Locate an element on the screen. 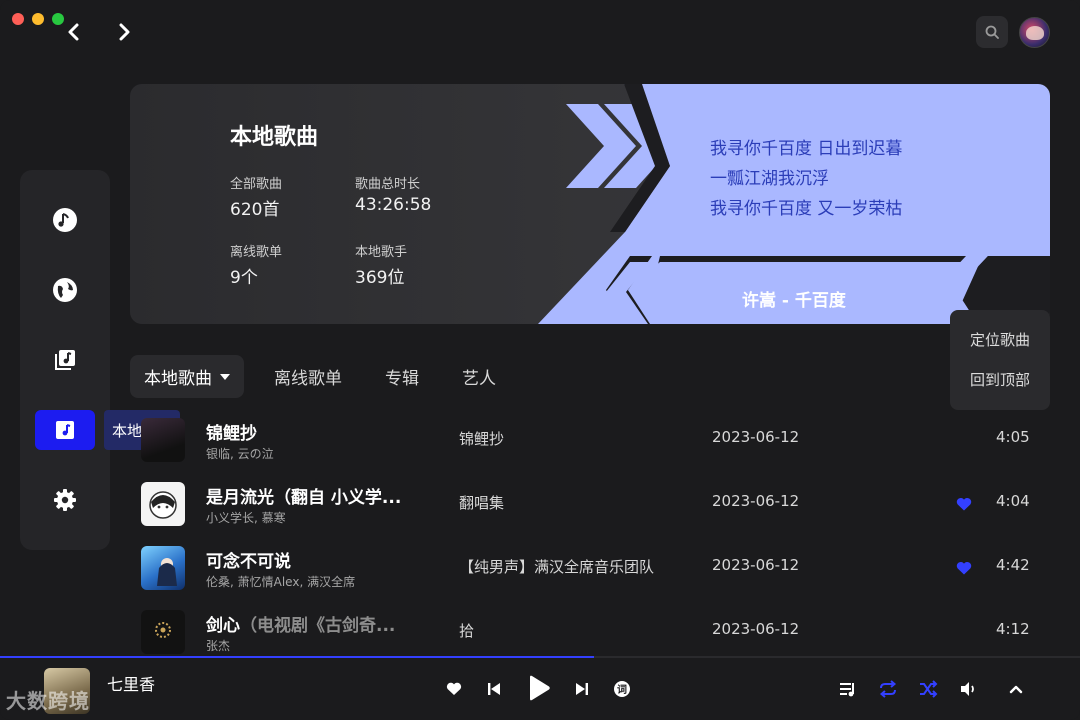 The height and width of the screenshot is (720, 1080). lyrics-block: 我寻你千百度 日出到迟暮 一瓢江湖我沉浮 我寻你千百度 又一岁荣枯 is located at coordinates (806, 179).